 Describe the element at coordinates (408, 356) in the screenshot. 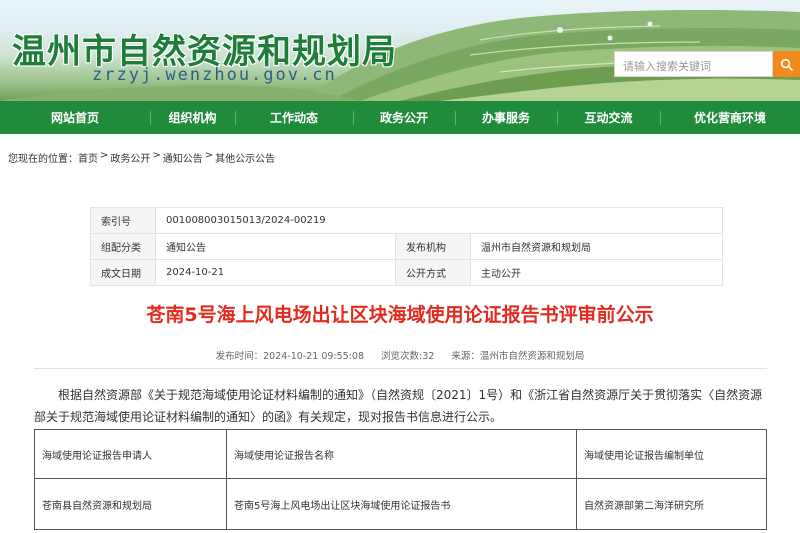

I see `view-count: 浏览次数:32` at that location.